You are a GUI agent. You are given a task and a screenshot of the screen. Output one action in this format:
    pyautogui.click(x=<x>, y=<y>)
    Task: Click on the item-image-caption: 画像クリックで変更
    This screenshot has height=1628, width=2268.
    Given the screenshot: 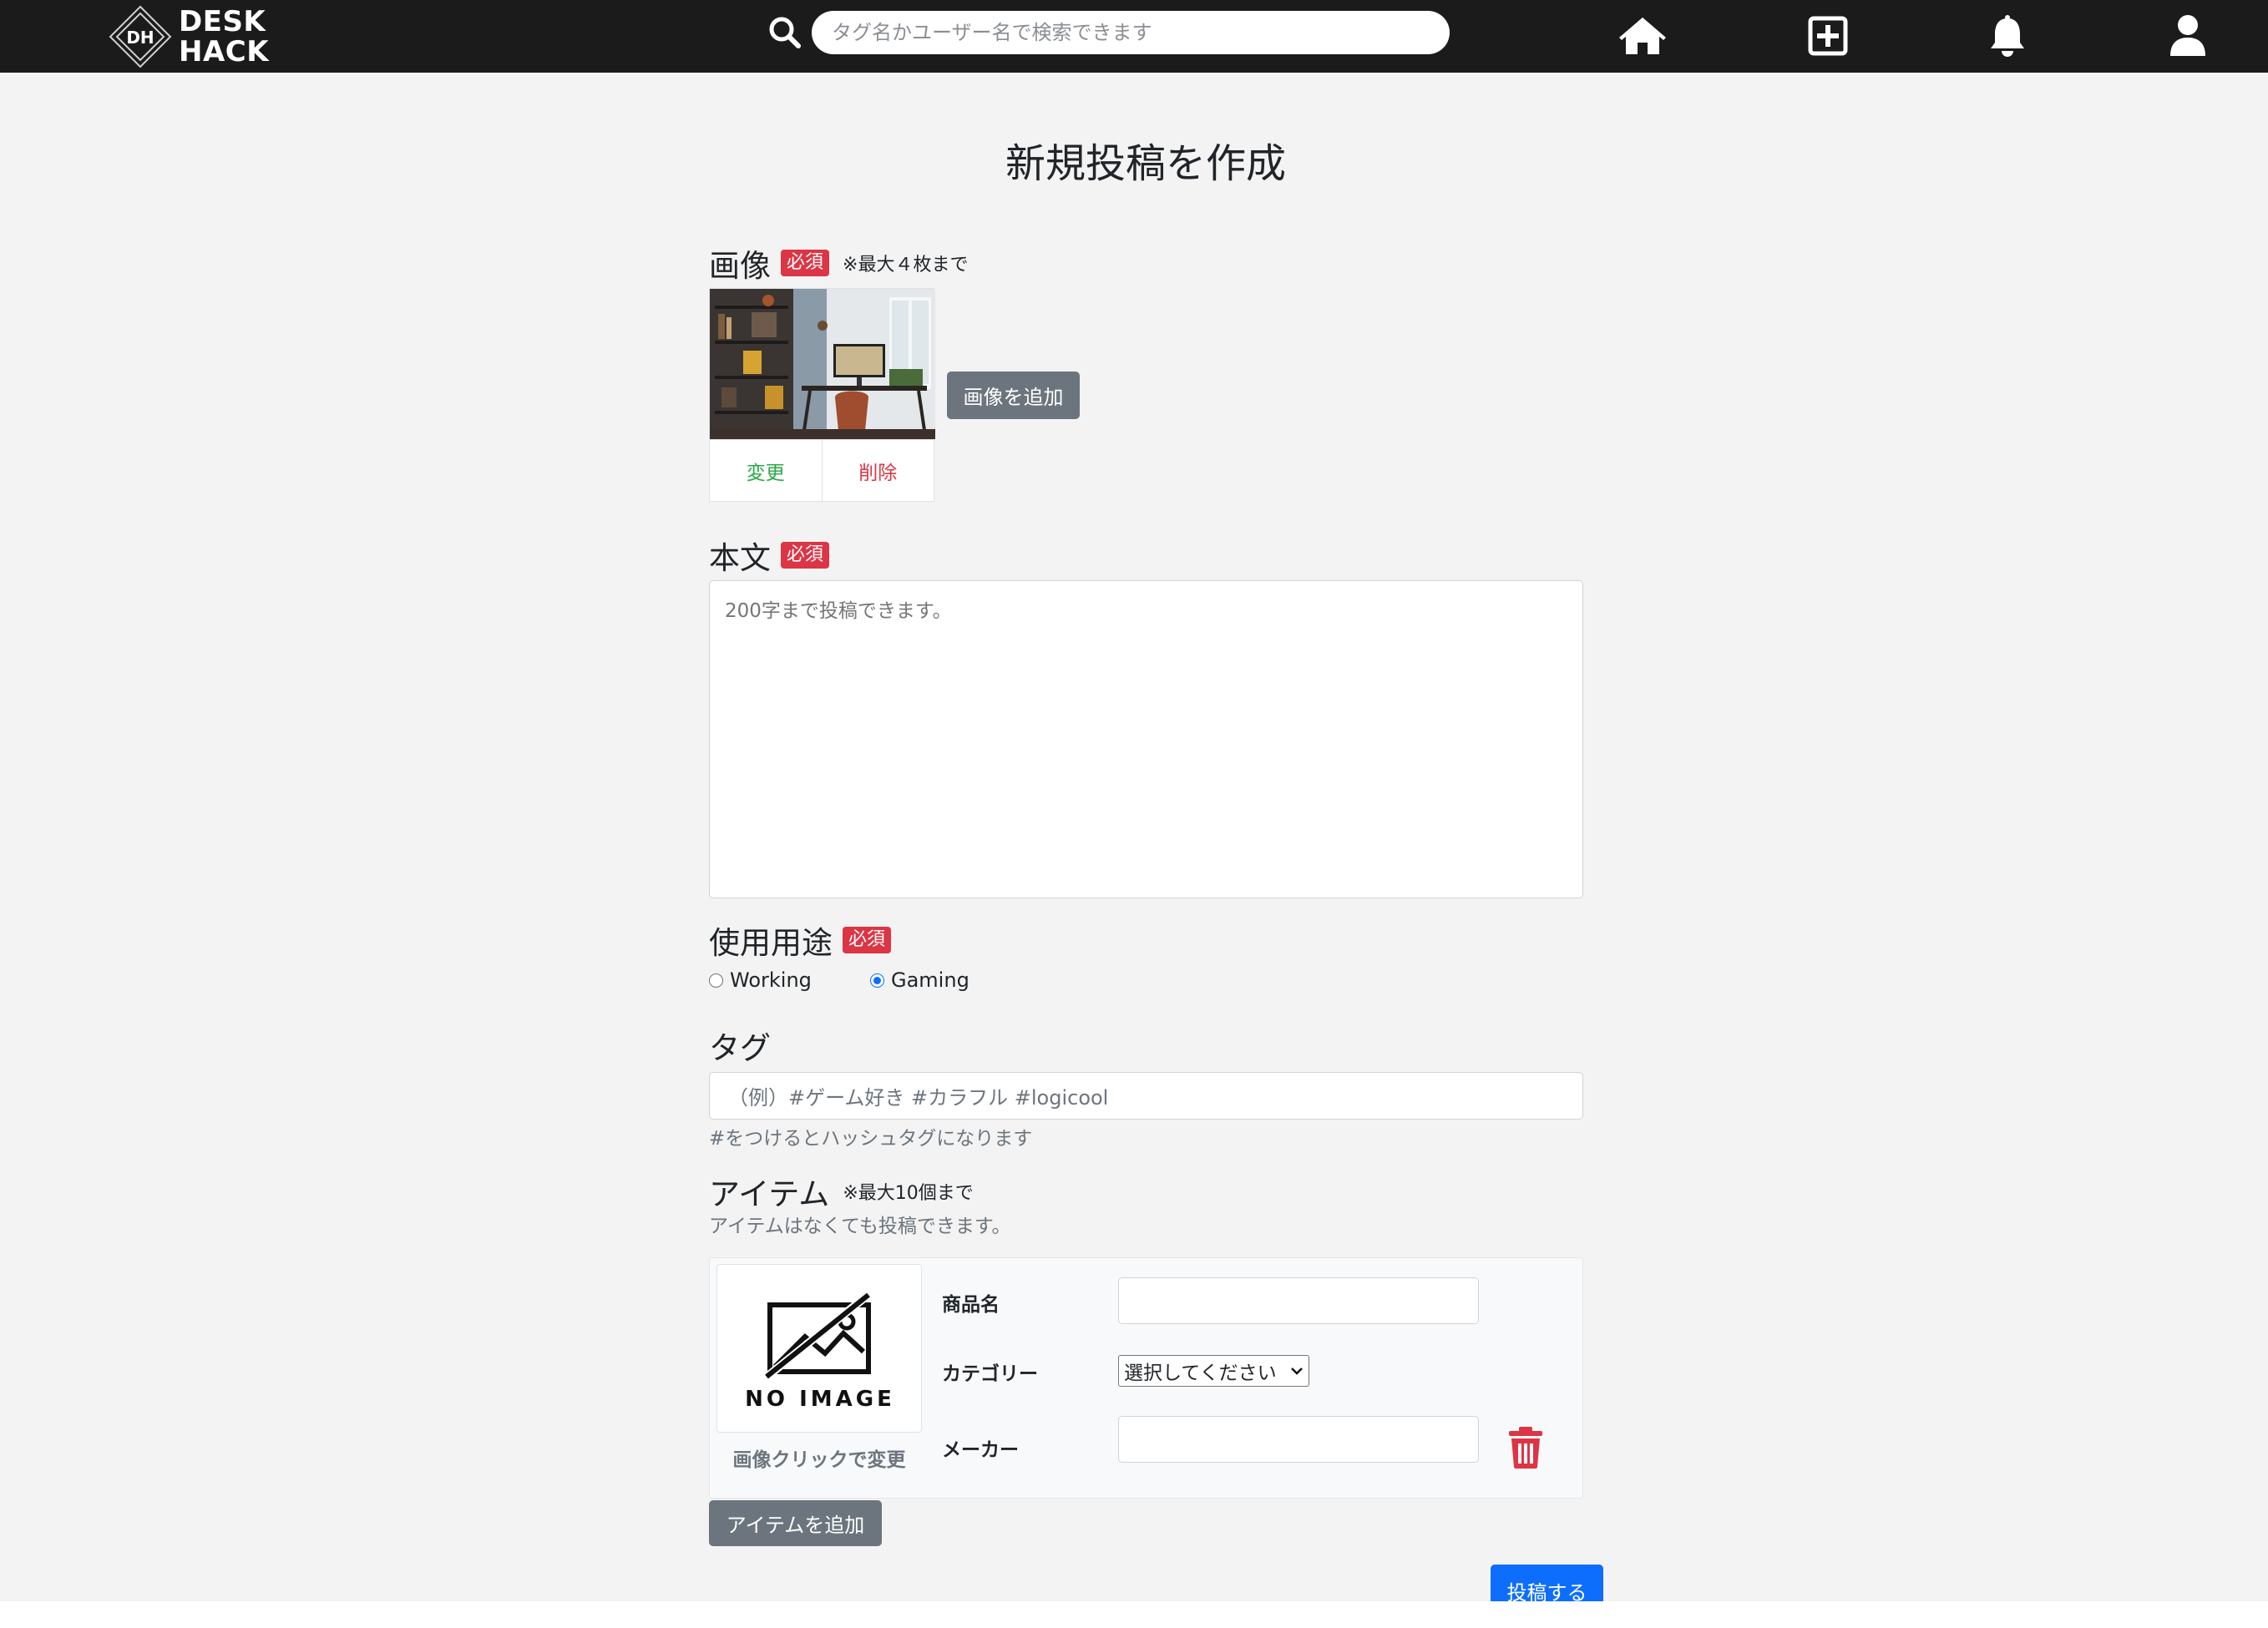 What is the action you would take?
    pyautogui.click(x=819, y=1460)
    